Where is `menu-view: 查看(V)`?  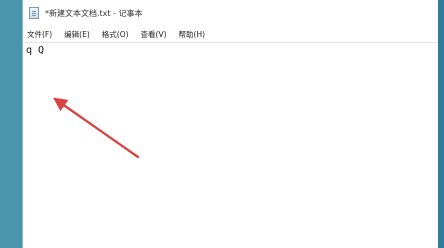 menu-view: 查看(V) is located at coordinates (154, 34).